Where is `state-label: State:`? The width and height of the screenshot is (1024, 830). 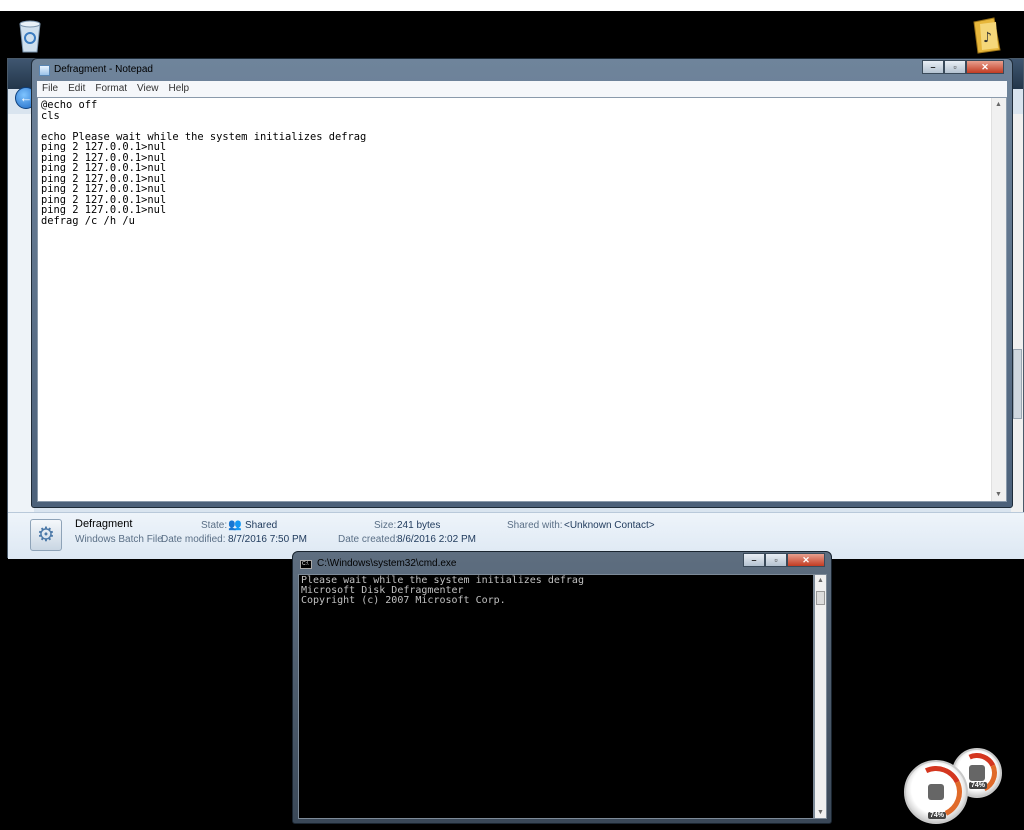
state-label: State: is located at coordinates (214, 525).